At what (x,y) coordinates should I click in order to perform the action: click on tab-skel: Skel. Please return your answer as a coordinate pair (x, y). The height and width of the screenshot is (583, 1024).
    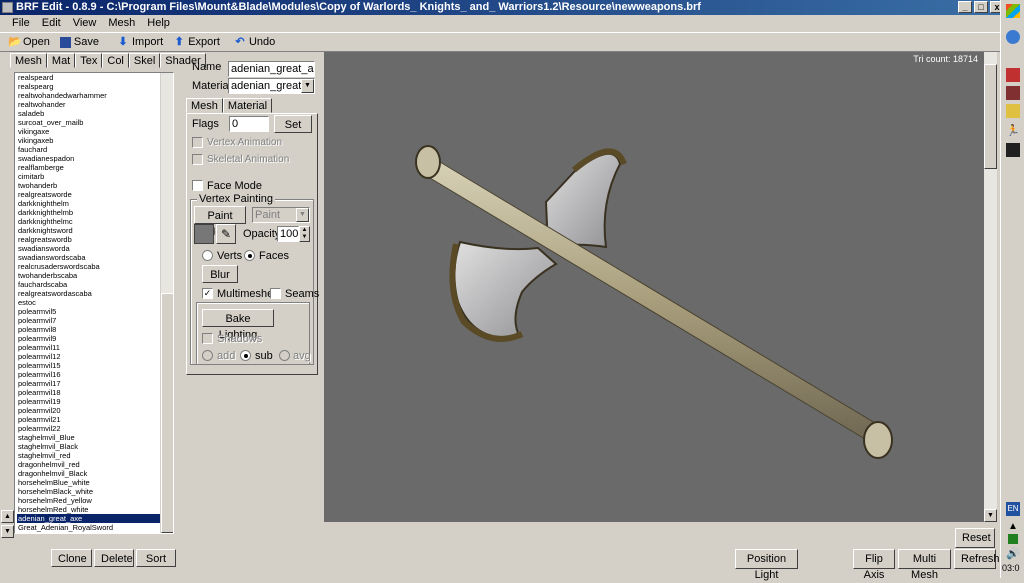
    Looking at the image, I should click on (144, 60).